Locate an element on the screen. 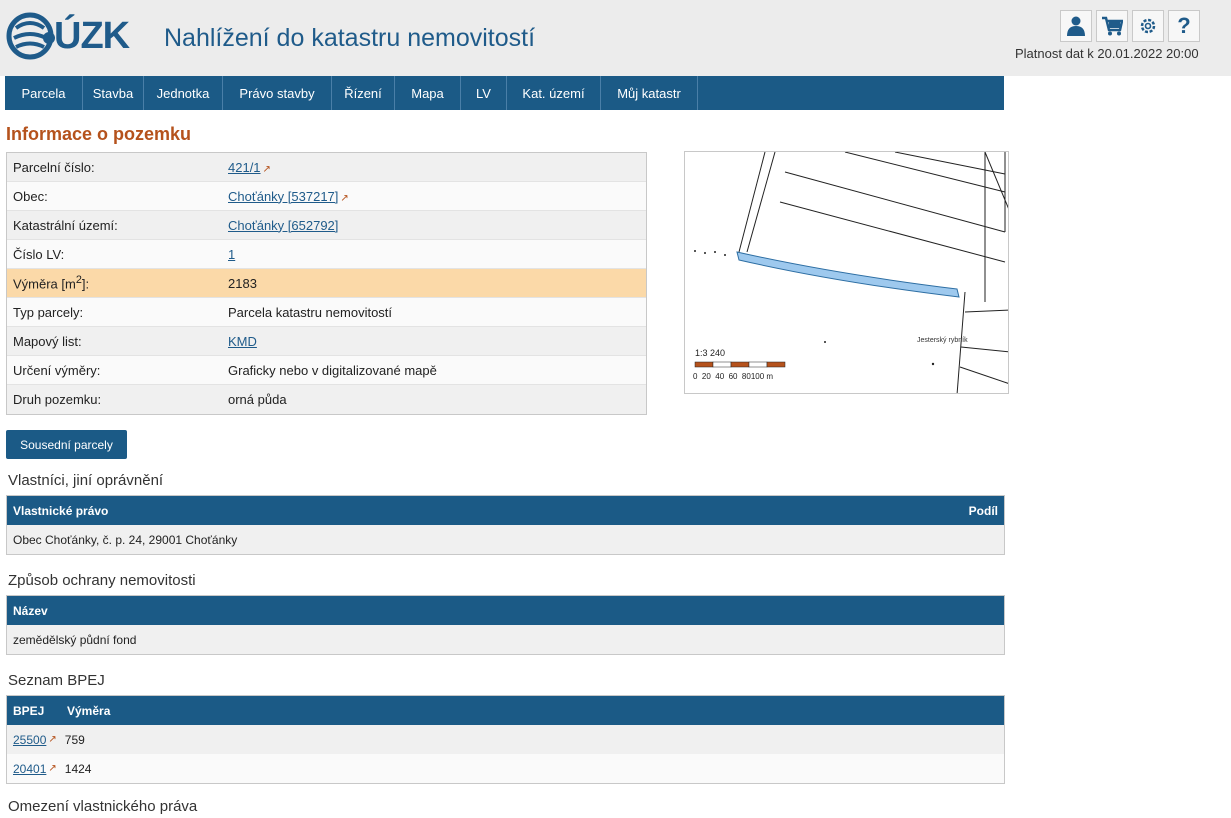 The width and height of the screenshot is (1231, 818). bpej-table-header: BPEJ Výměra is located at coordinates (505, 710).